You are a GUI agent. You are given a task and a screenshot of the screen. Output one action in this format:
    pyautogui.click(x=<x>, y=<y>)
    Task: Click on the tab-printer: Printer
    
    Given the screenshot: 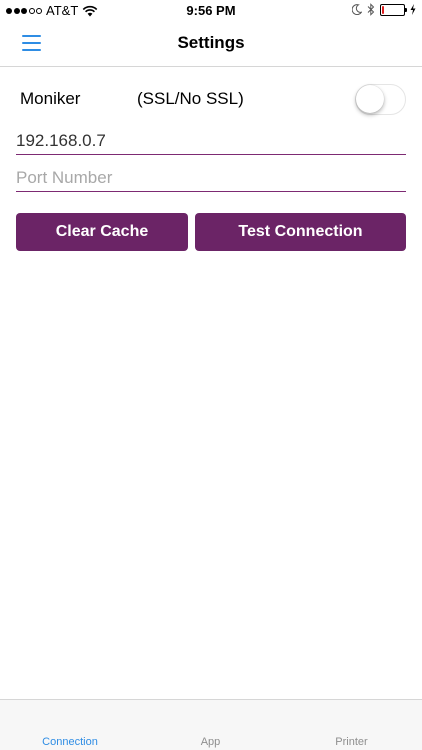 What is the action you would take?
    pyautogui.click(x=351, y=742)
    